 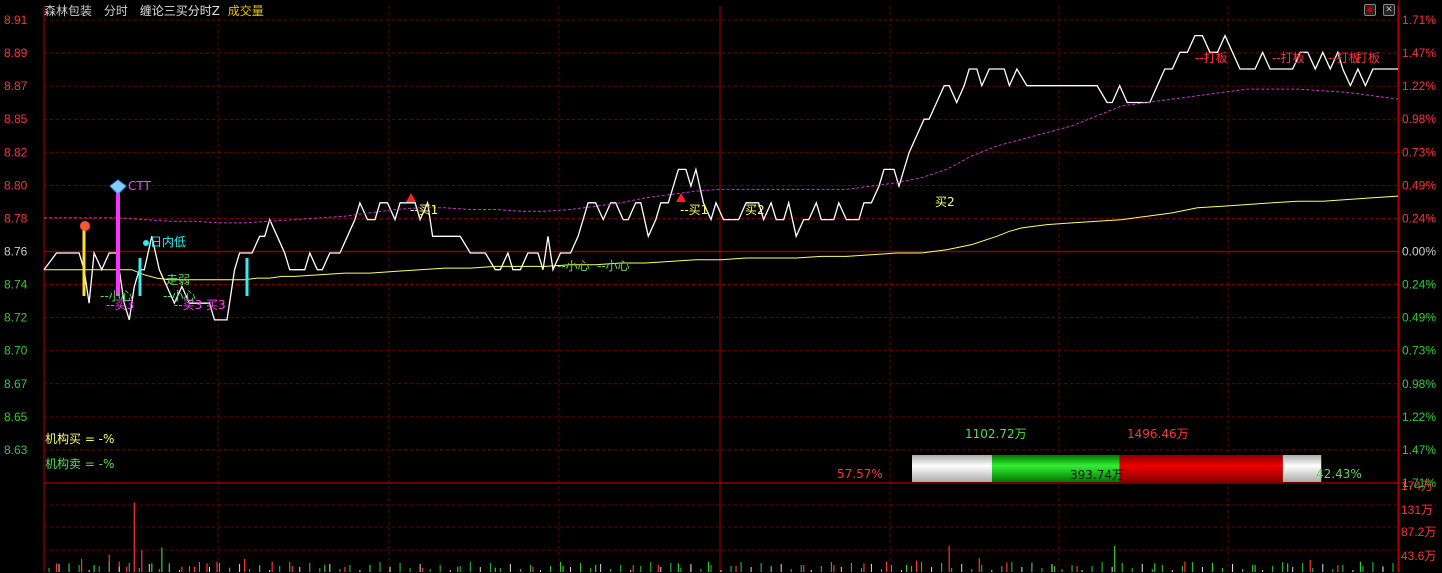 What do you see at coordinates (246, 11) in the screenshot?
I see `volume-label: 成交量` at bounding box center [246, 11].